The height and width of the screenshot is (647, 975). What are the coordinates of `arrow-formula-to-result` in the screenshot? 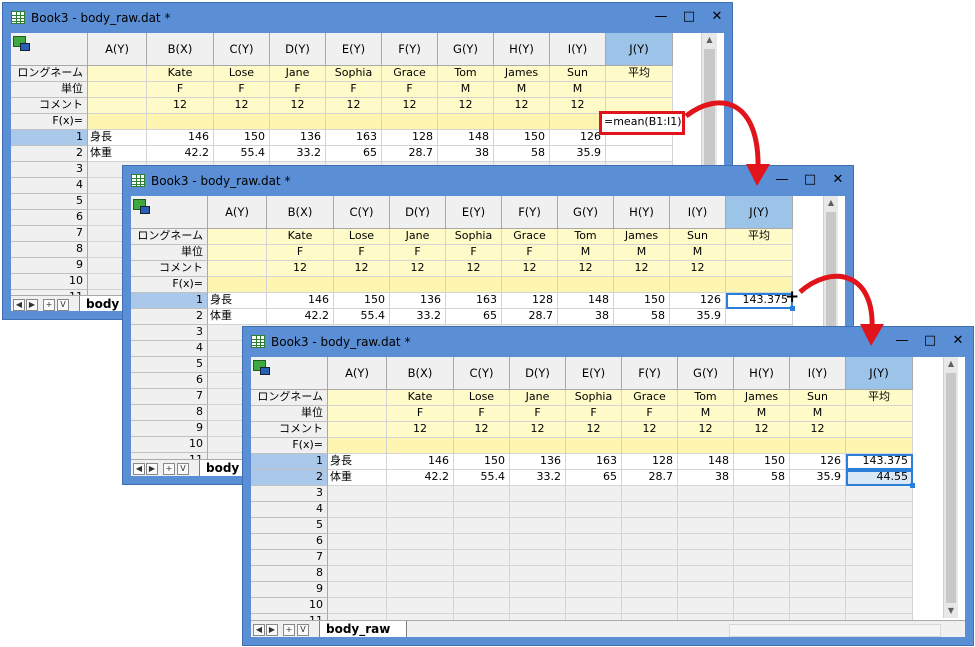 It's located at (722, 135).